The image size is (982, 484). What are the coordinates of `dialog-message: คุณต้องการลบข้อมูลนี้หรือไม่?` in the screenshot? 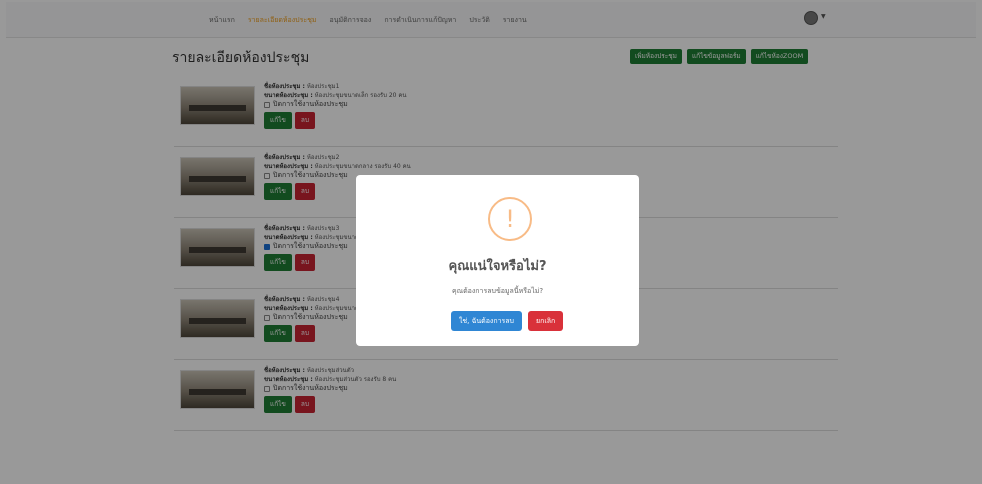 It's located at (497, 291).